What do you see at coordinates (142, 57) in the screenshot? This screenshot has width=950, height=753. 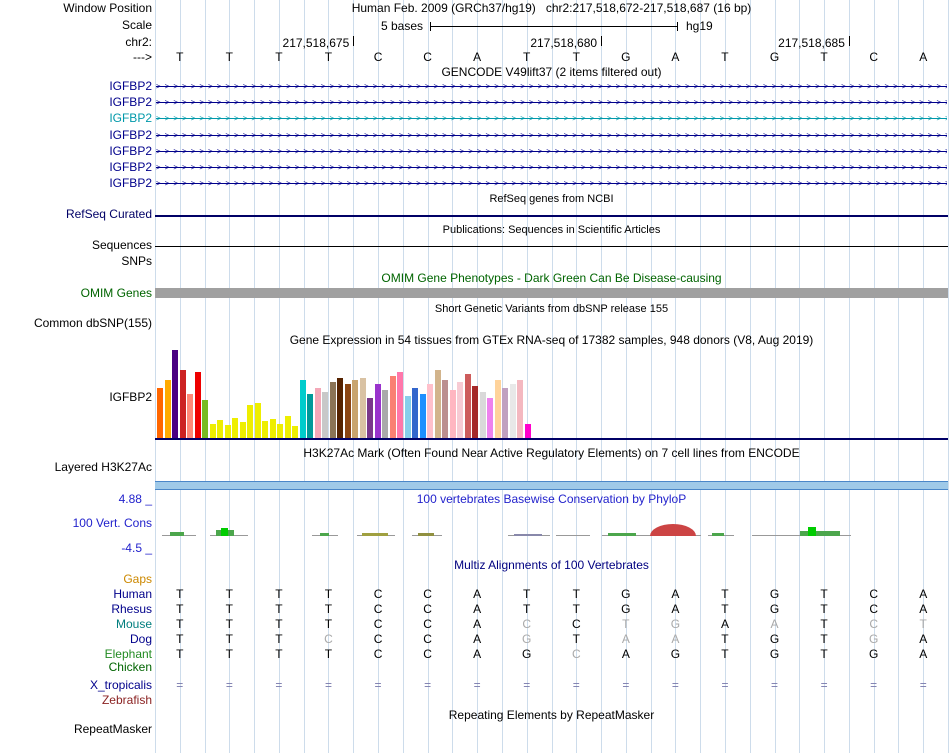 I see `strand-direction-label: --->` at bounding box center [142, 57].